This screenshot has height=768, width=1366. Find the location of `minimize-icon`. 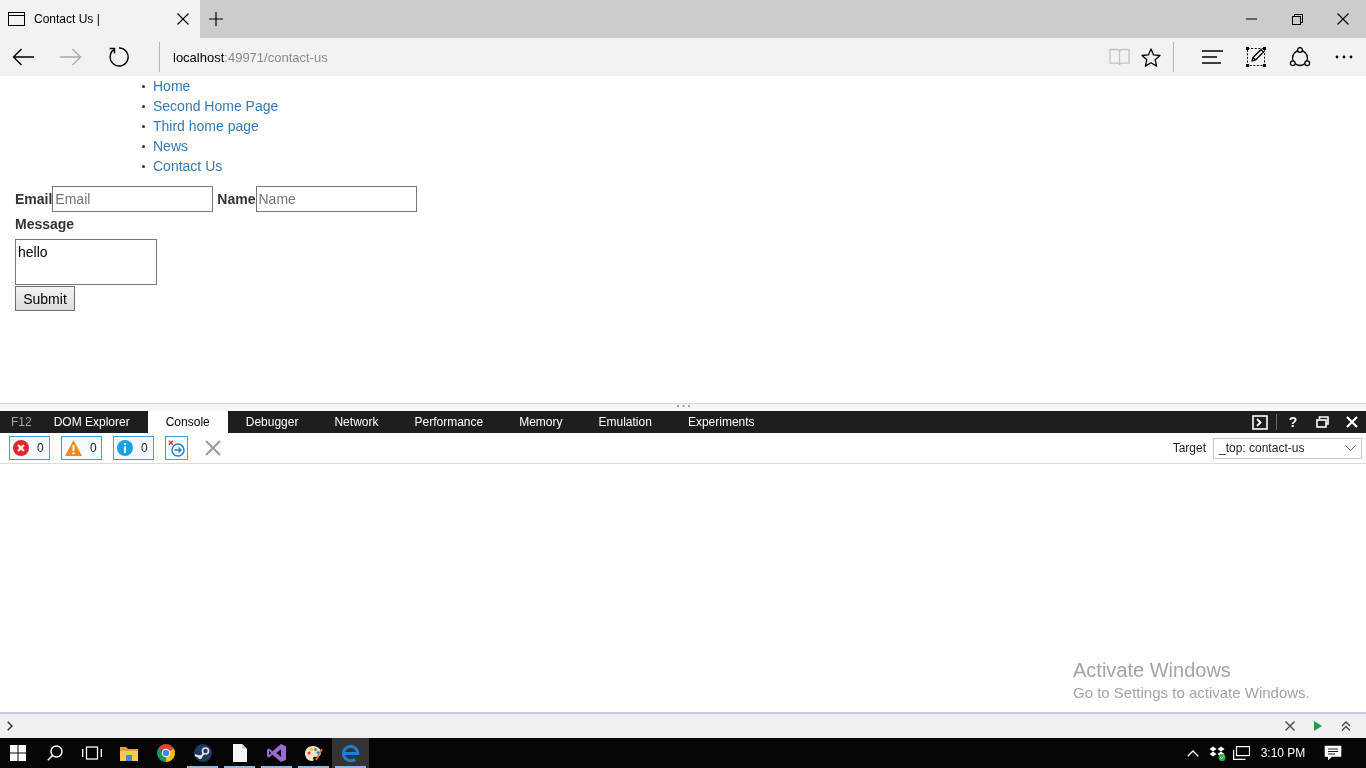

minimize-icon is located at coordinates (1251, 19).